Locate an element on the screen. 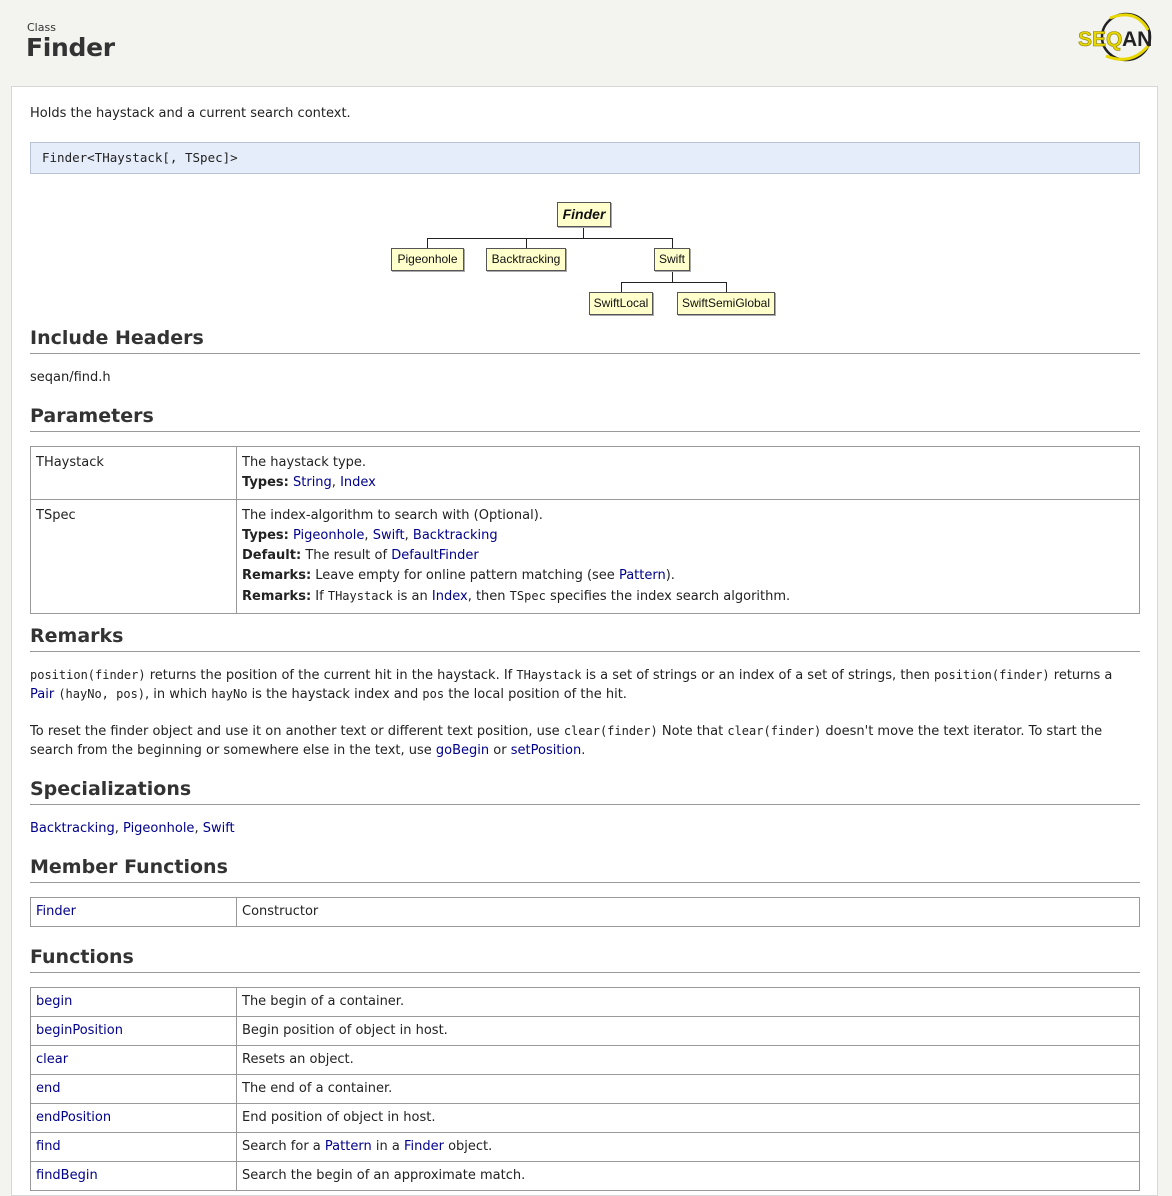 The image size is (1172, 1196). svg-text: AN is located at coordinates (1137, 39).